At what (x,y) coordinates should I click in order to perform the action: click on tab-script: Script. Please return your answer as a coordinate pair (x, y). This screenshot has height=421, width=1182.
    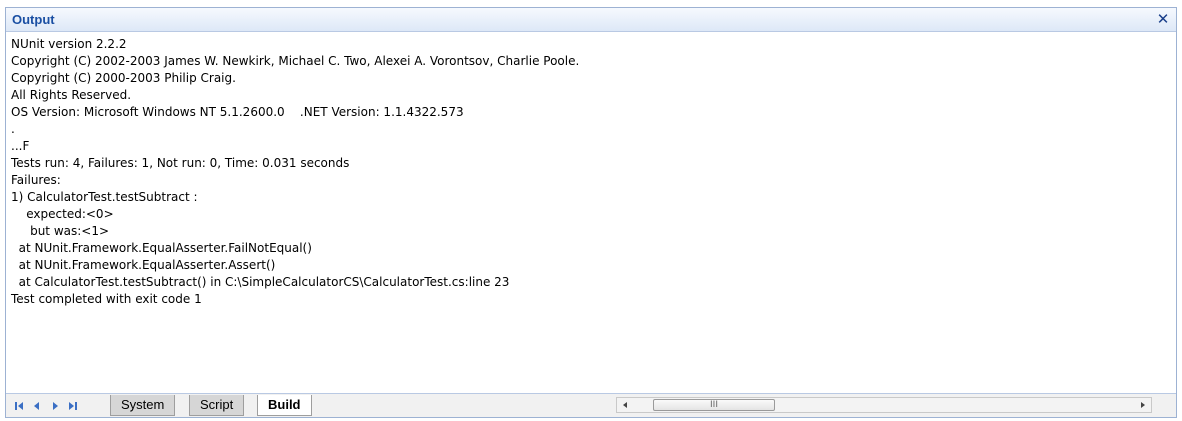
    Looking at the image, I should click on (217, 405).